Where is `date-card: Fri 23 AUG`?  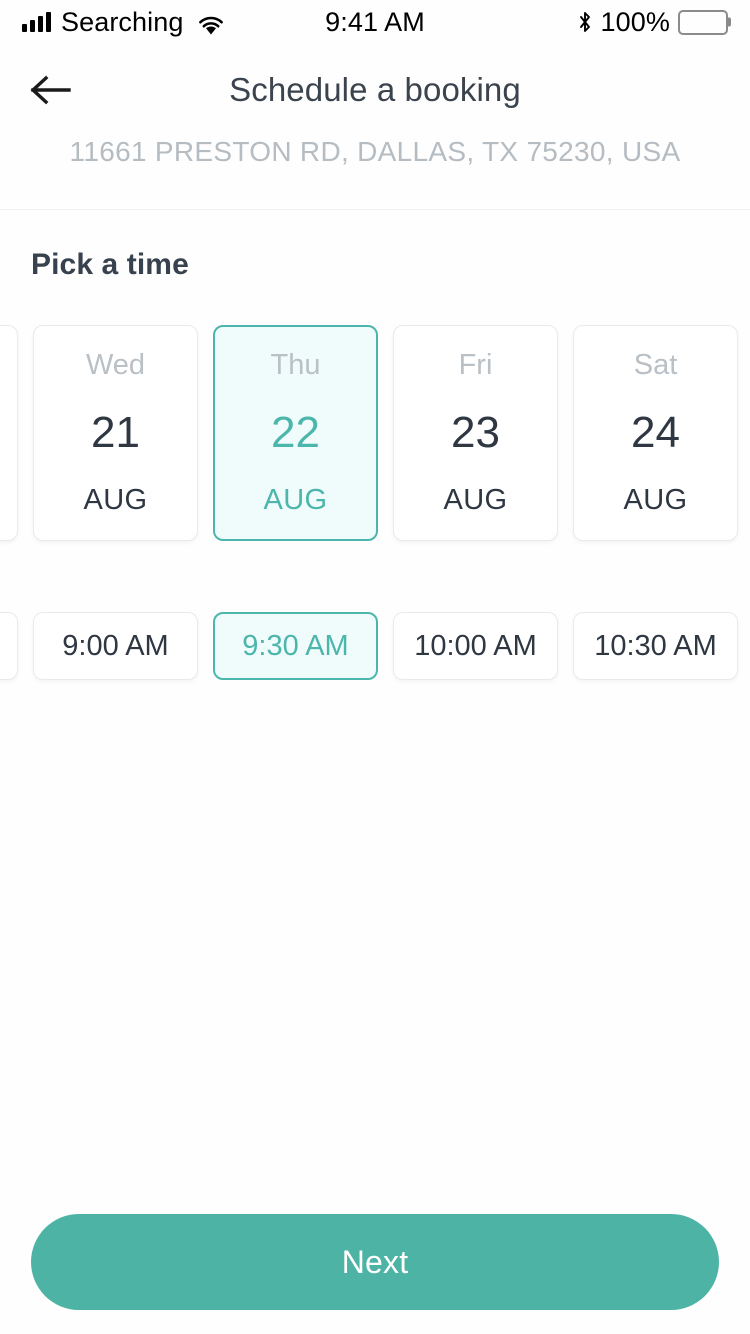 date-card: Fri 23 AUG is located at coordinates (475, 433).